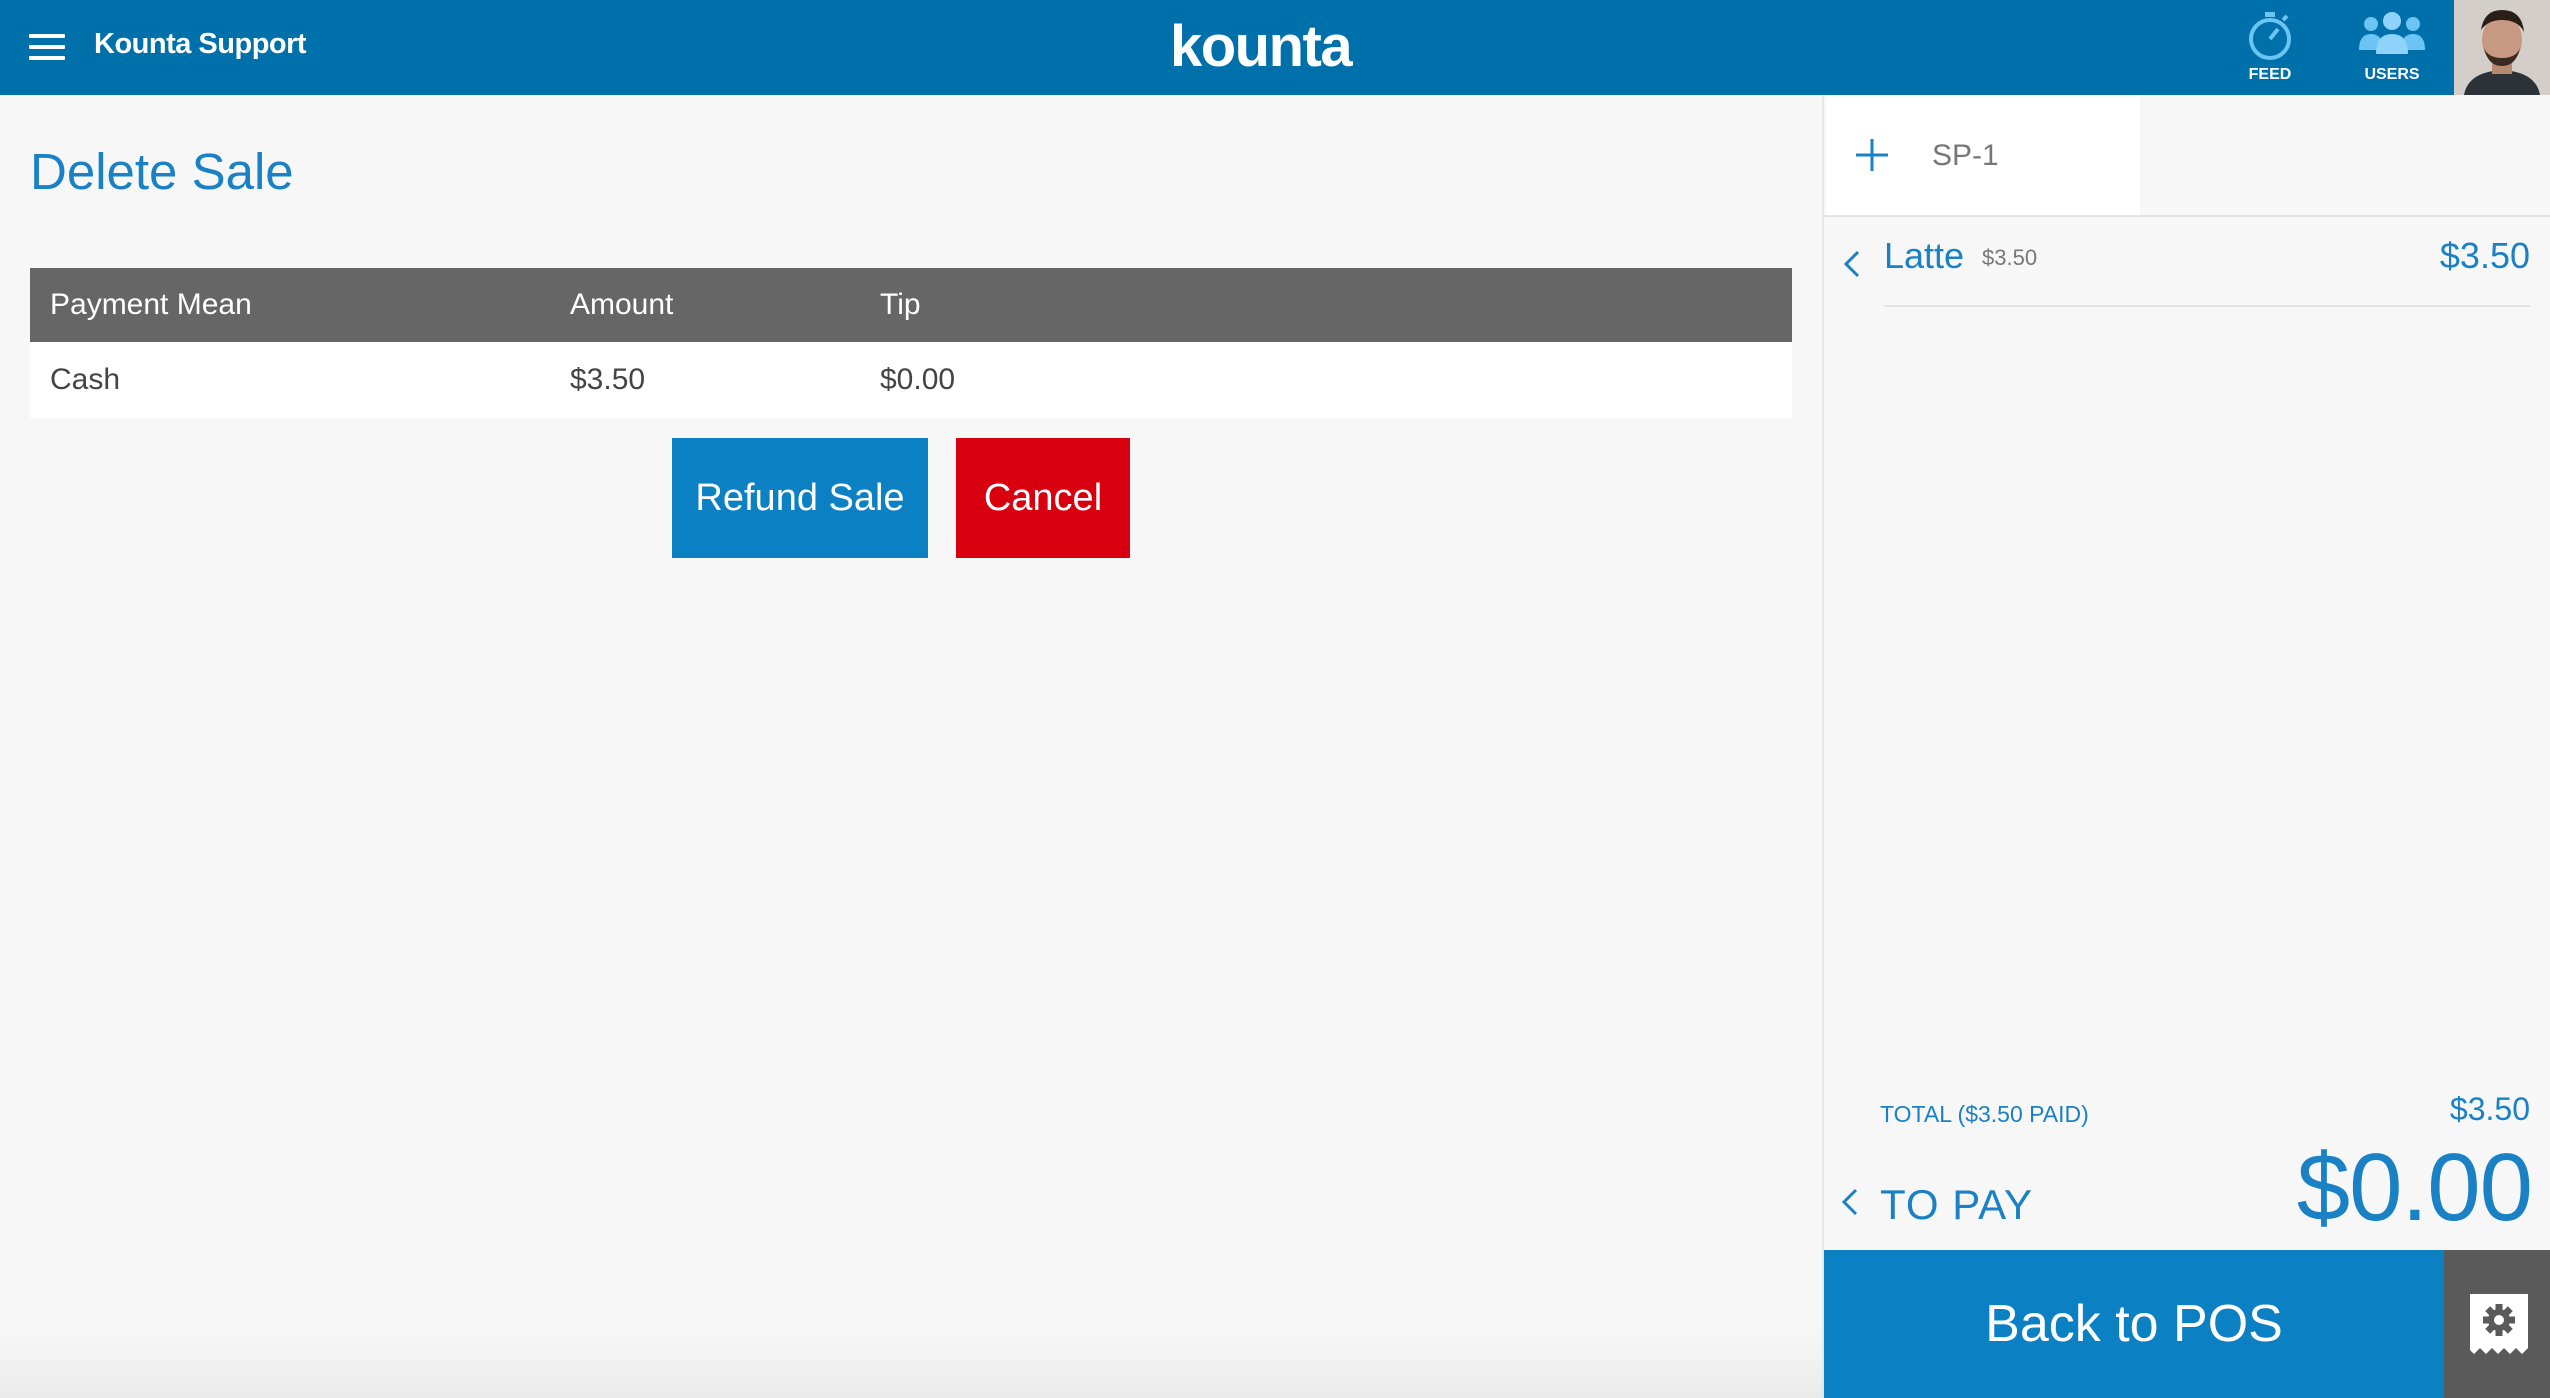 Image resolution: width=2550 pixels, height=1398 pixels. I want to click on item-line-total: $3.50, so click(2484, 255).